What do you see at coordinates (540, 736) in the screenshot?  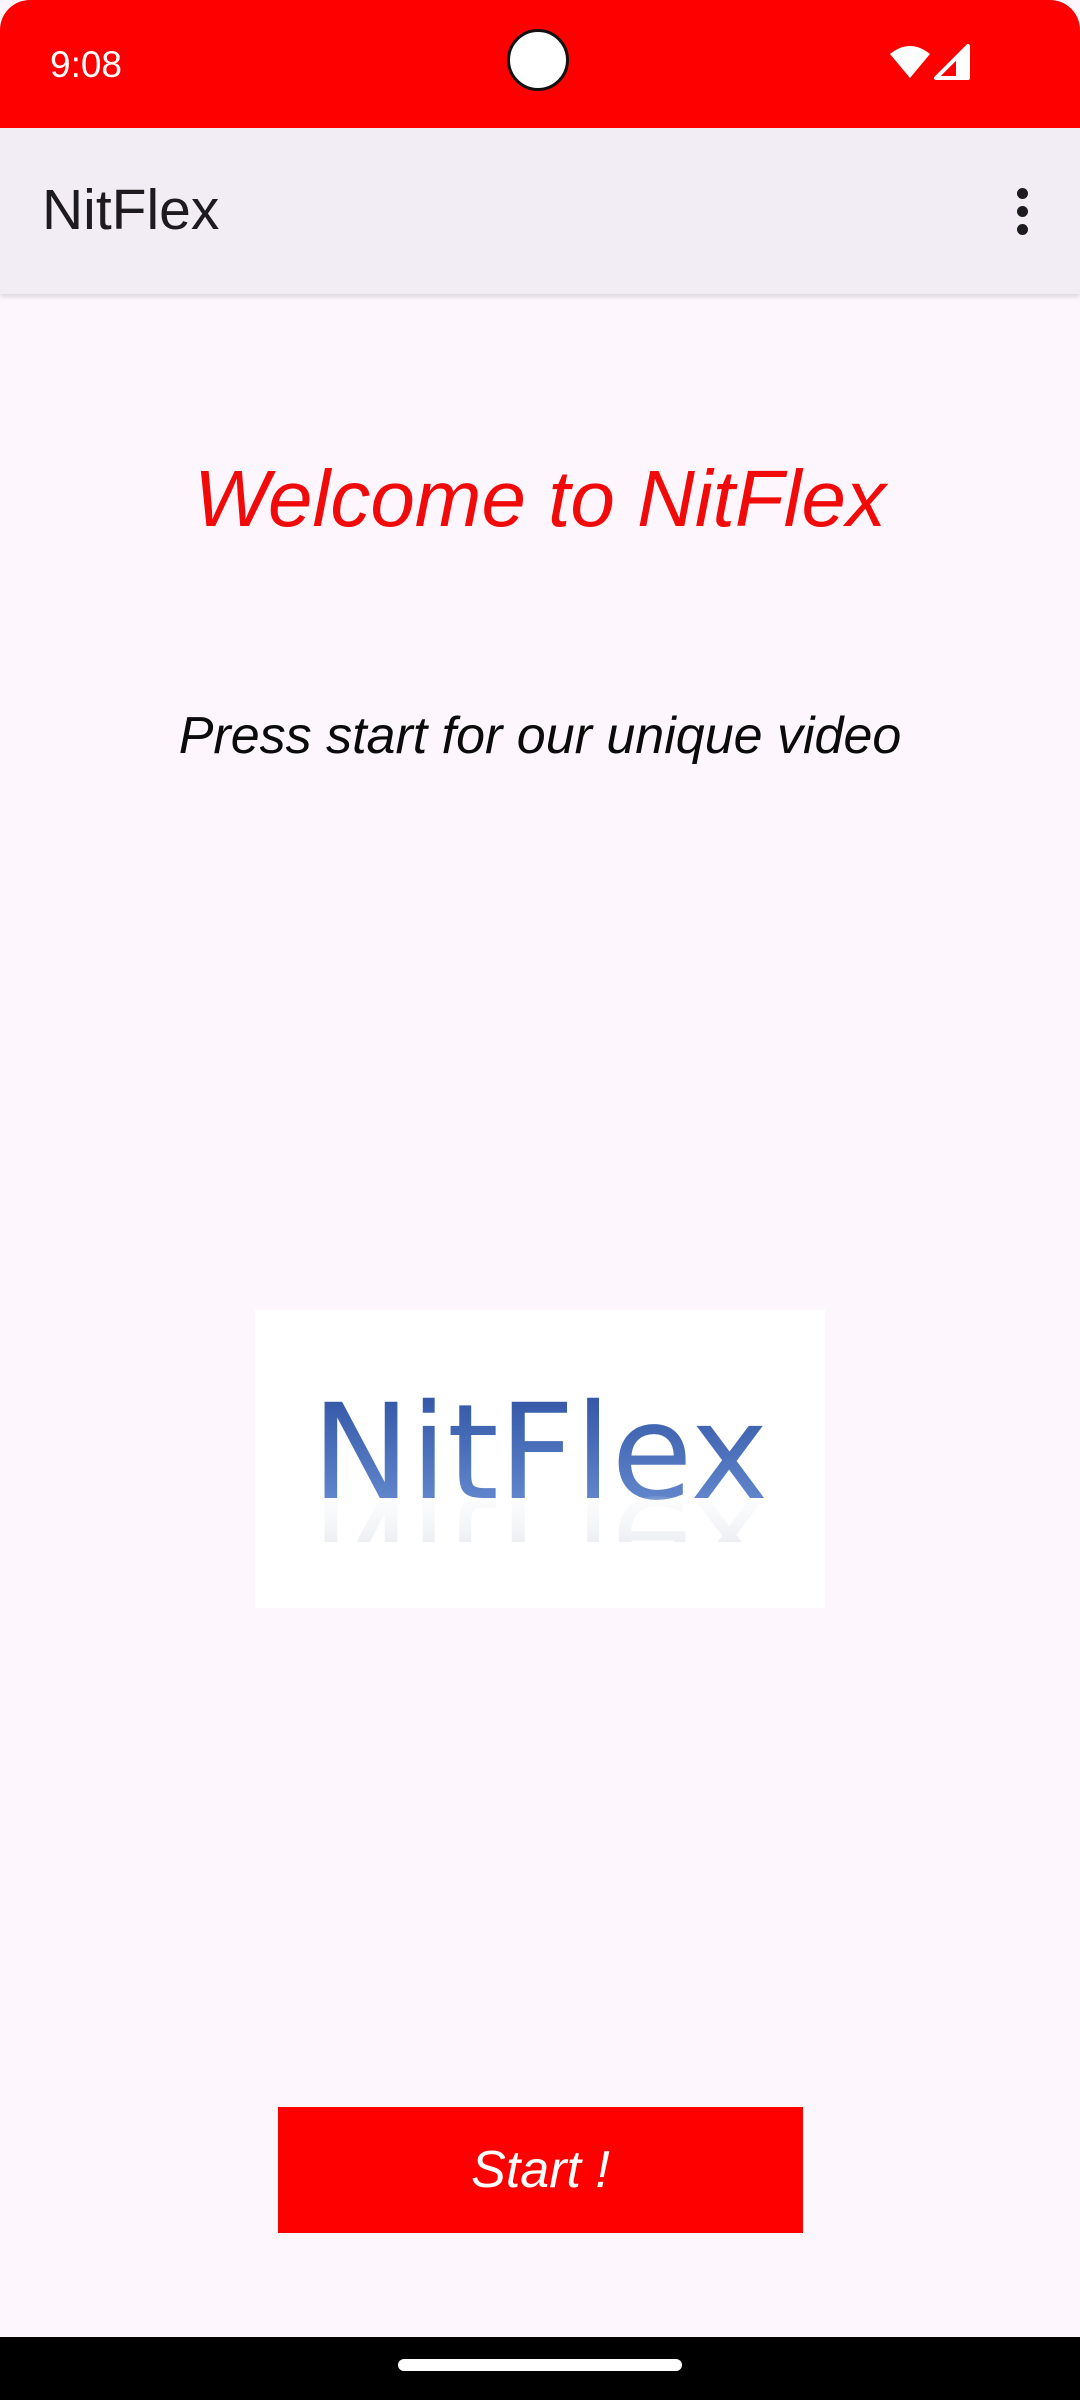 I see `subtitle-text: Press start for our unique video` at bounding box center [540, 736].